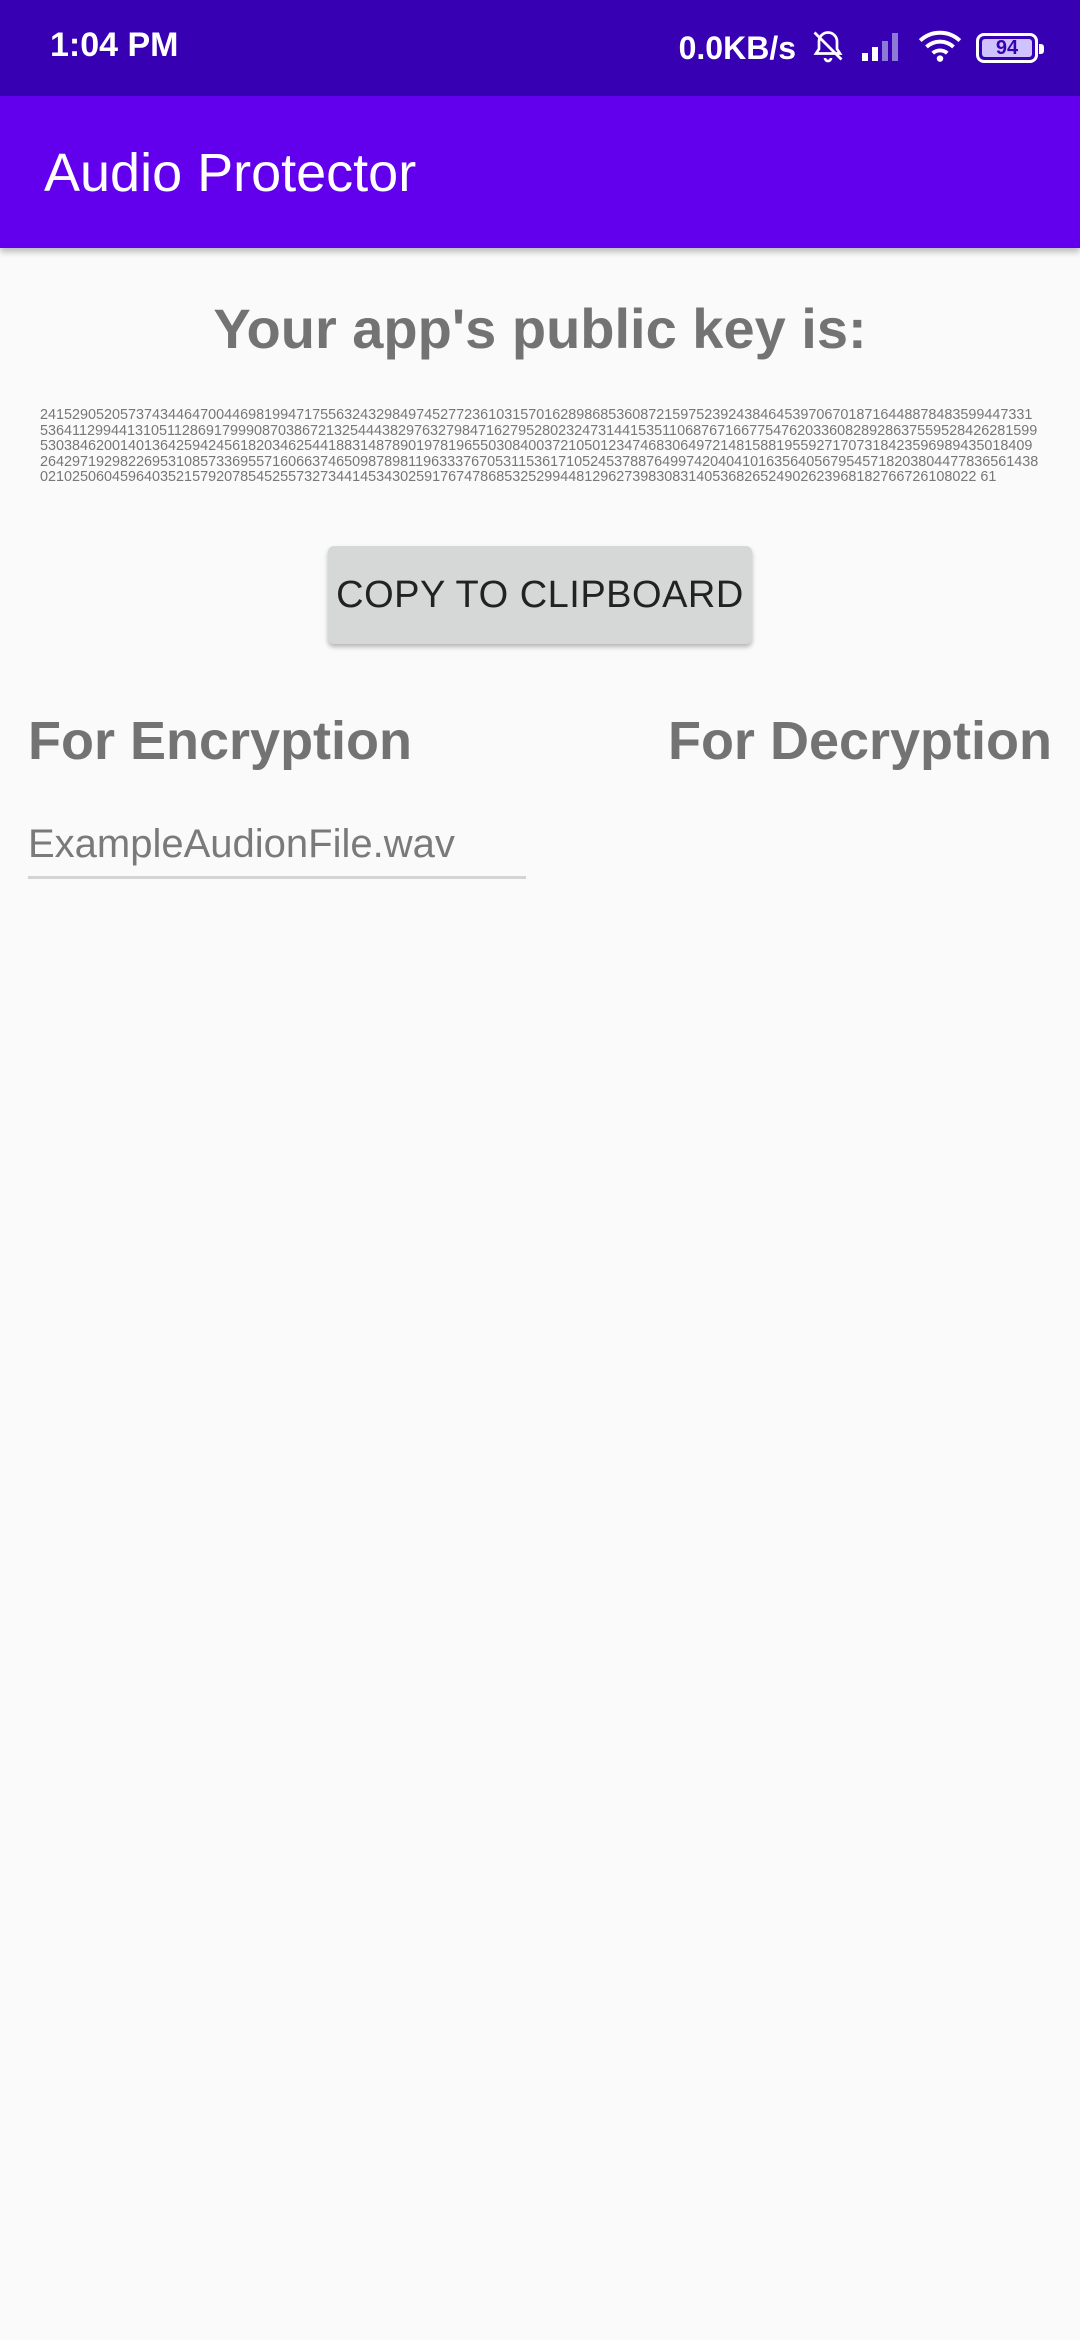  I want to click on audio-file-field: ExampleAudionFile.wav, so click(277, 850).